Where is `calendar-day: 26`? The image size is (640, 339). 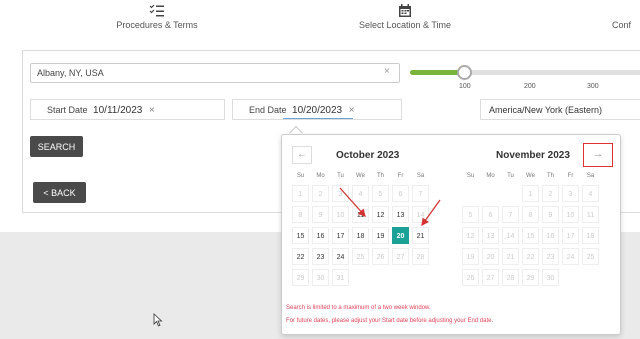 calendar-day: 26 is located at coordinates (470, 277).